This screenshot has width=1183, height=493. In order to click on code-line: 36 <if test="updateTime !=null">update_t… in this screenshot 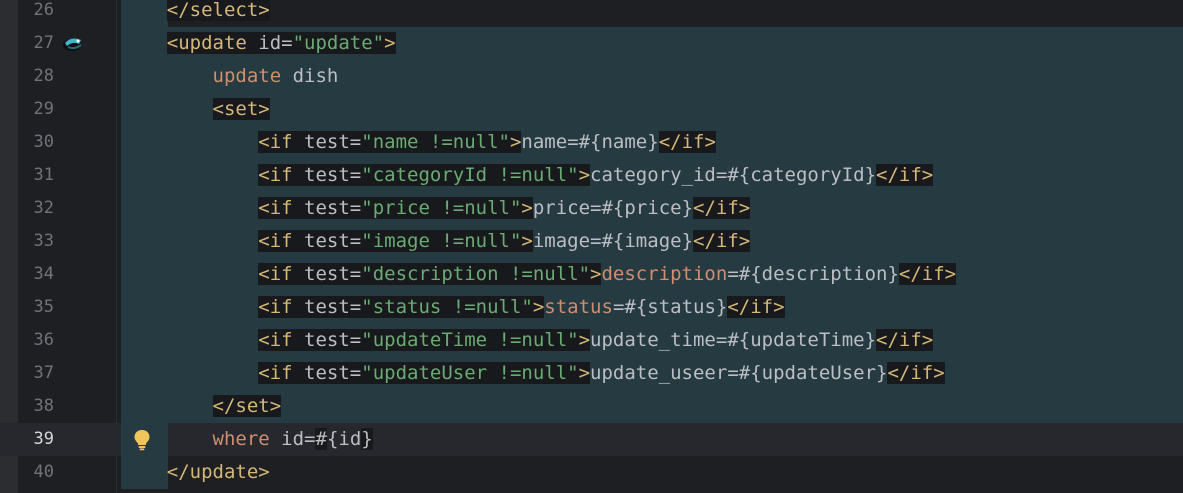, I will do `click(591, 340)`.